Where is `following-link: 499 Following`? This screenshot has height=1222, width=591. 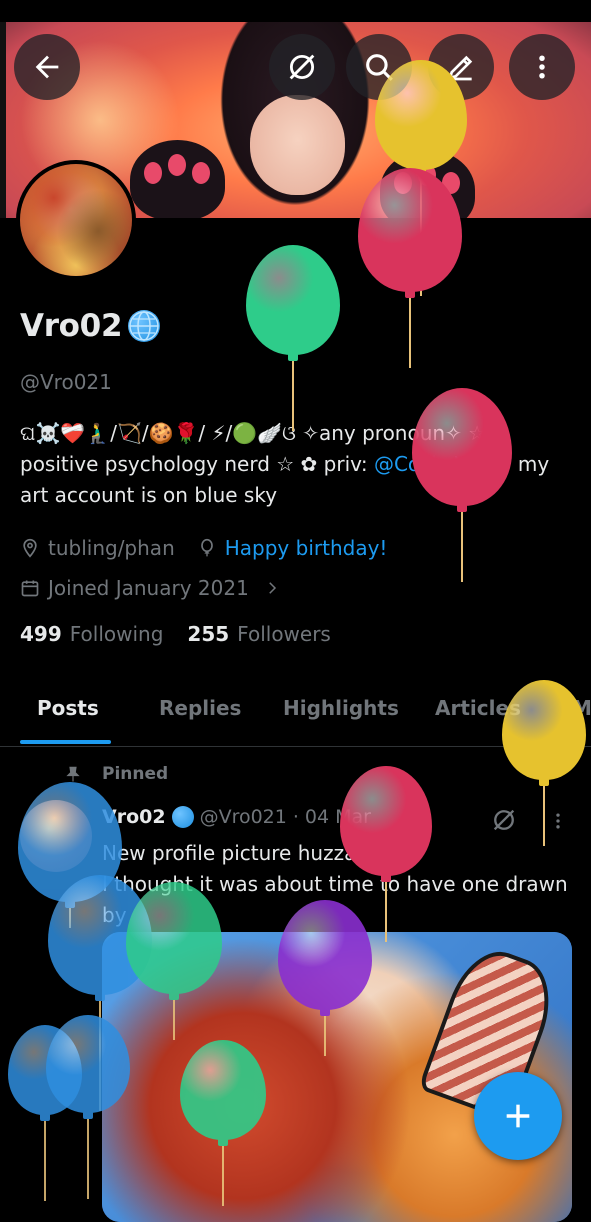
following-link: 499 Following is located at coordinates (91, 634).